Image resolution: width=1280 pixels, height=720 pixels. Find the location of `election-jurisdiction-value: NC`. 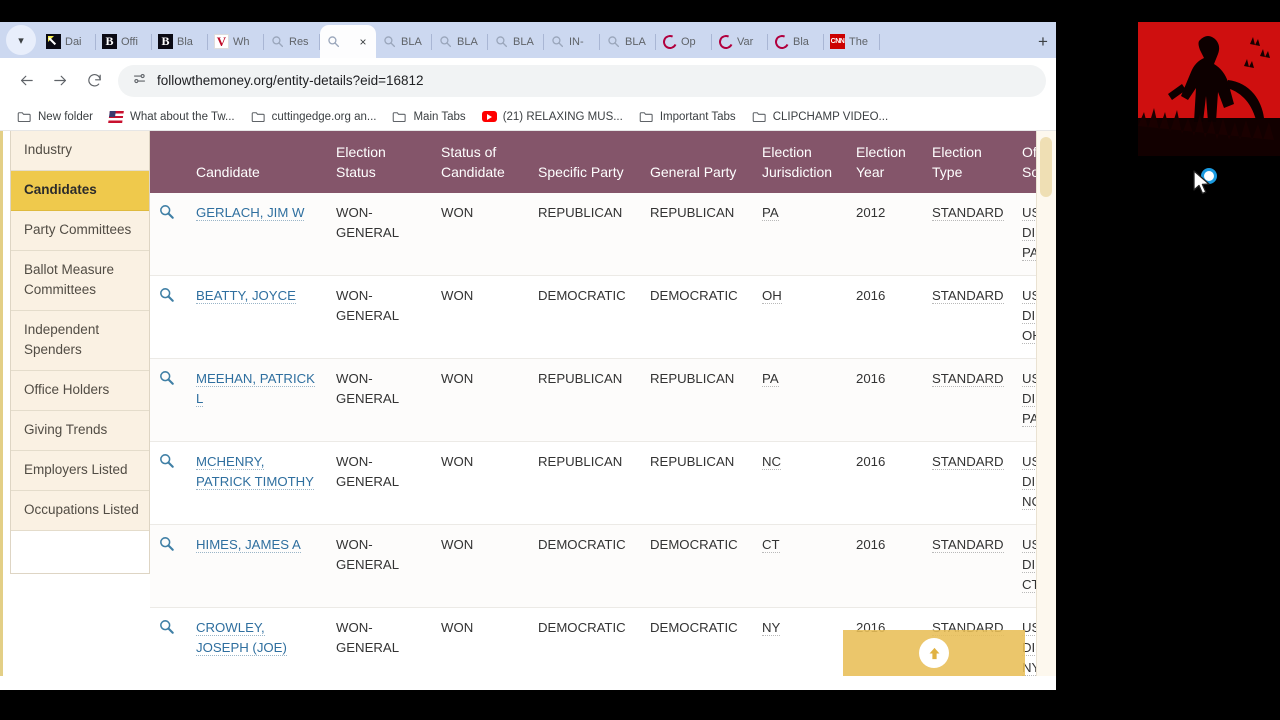

election-jurisdiction-value: NC is located at coordinates (772, 462).